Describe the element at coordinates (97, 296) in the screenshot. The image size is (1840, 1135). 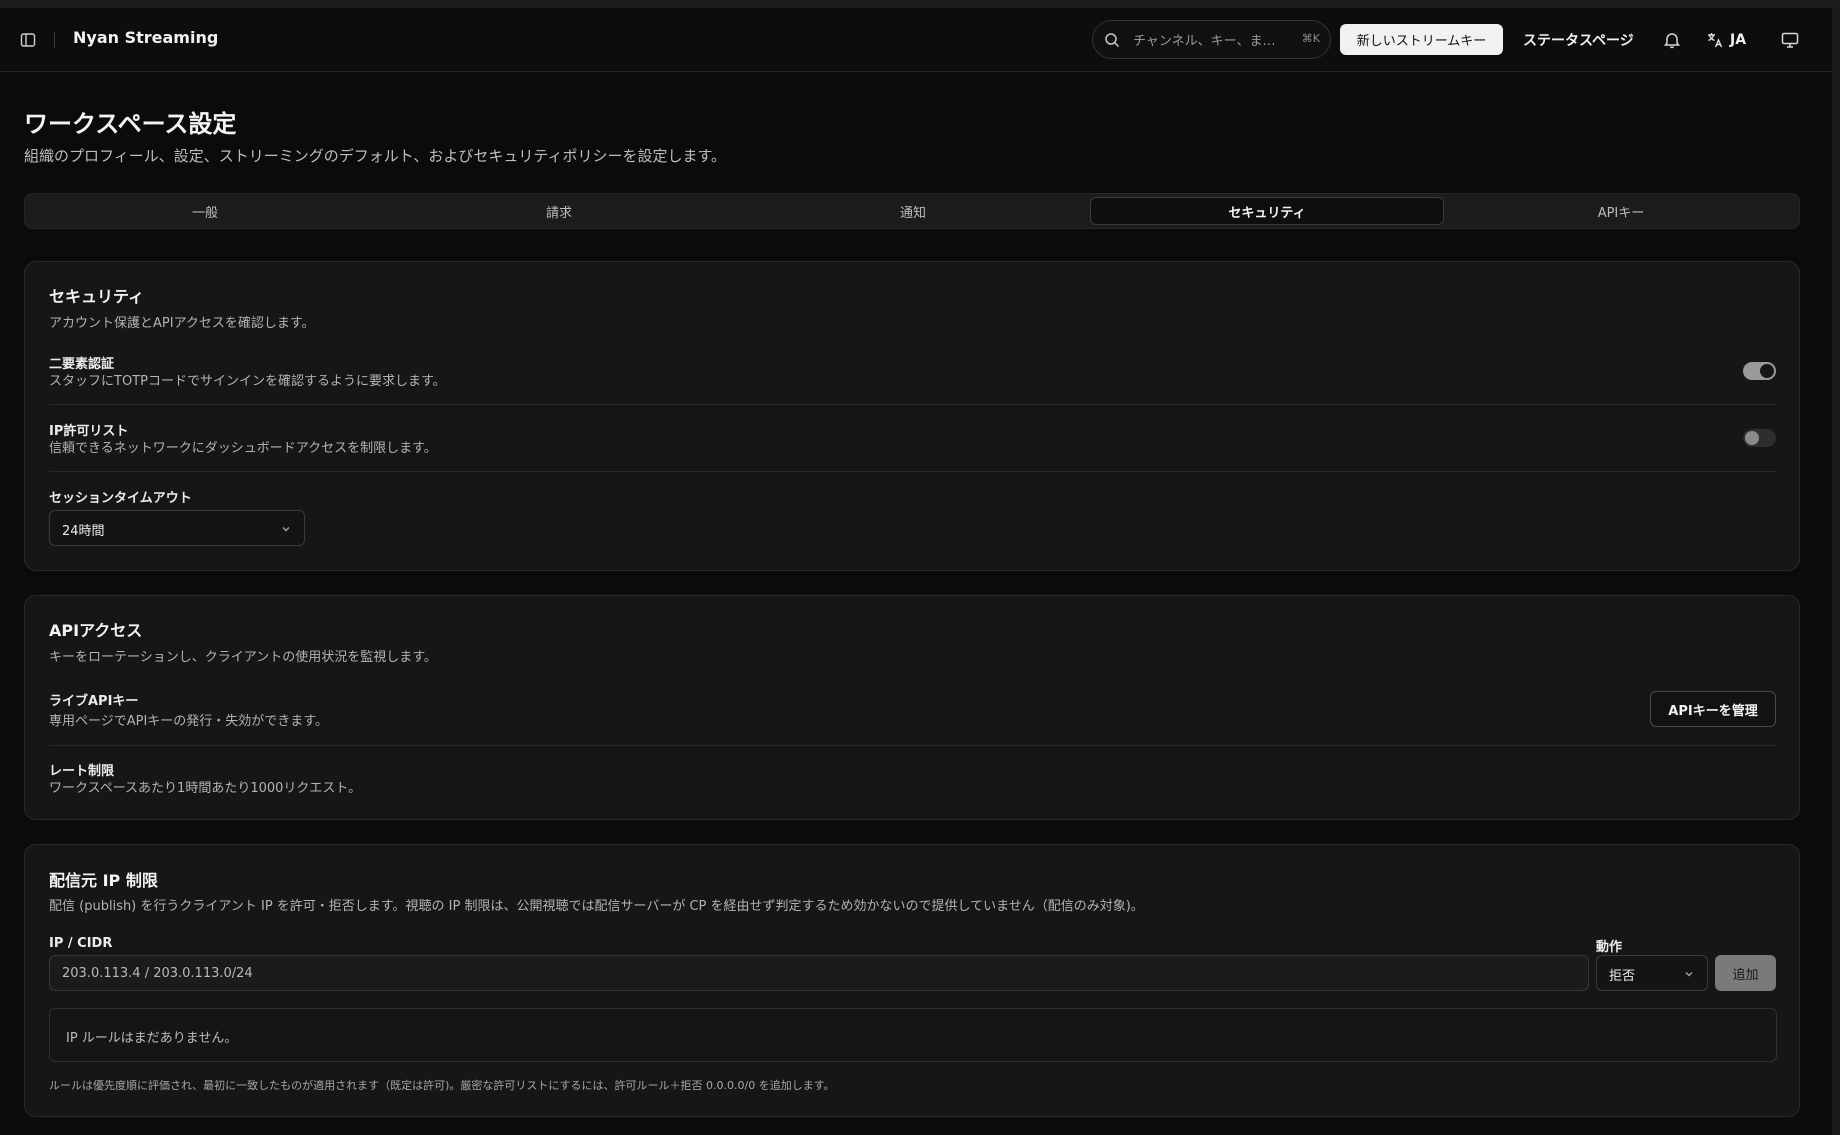
I see `security-title: セキュリティ` at that location.